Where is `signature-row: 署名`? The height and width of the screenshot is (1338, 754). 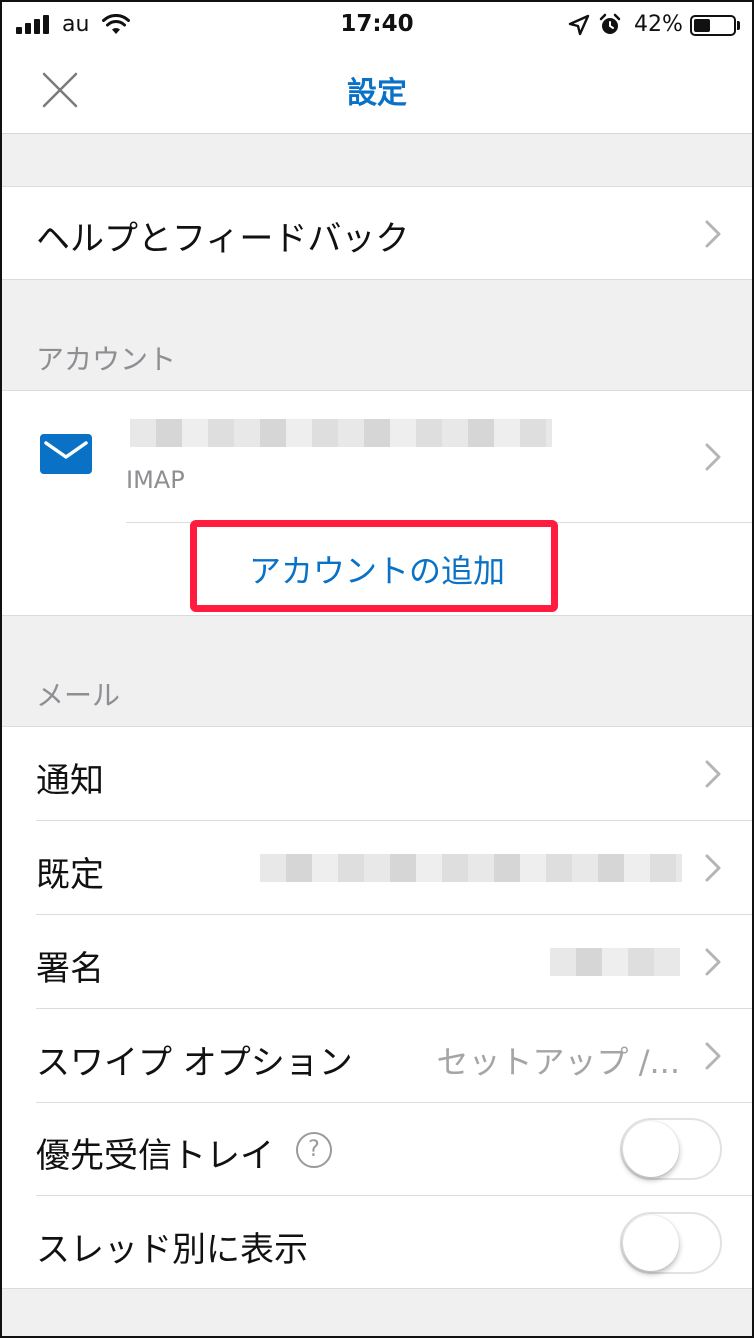
signature-row: 署名 is located at coordinates (377, 961).